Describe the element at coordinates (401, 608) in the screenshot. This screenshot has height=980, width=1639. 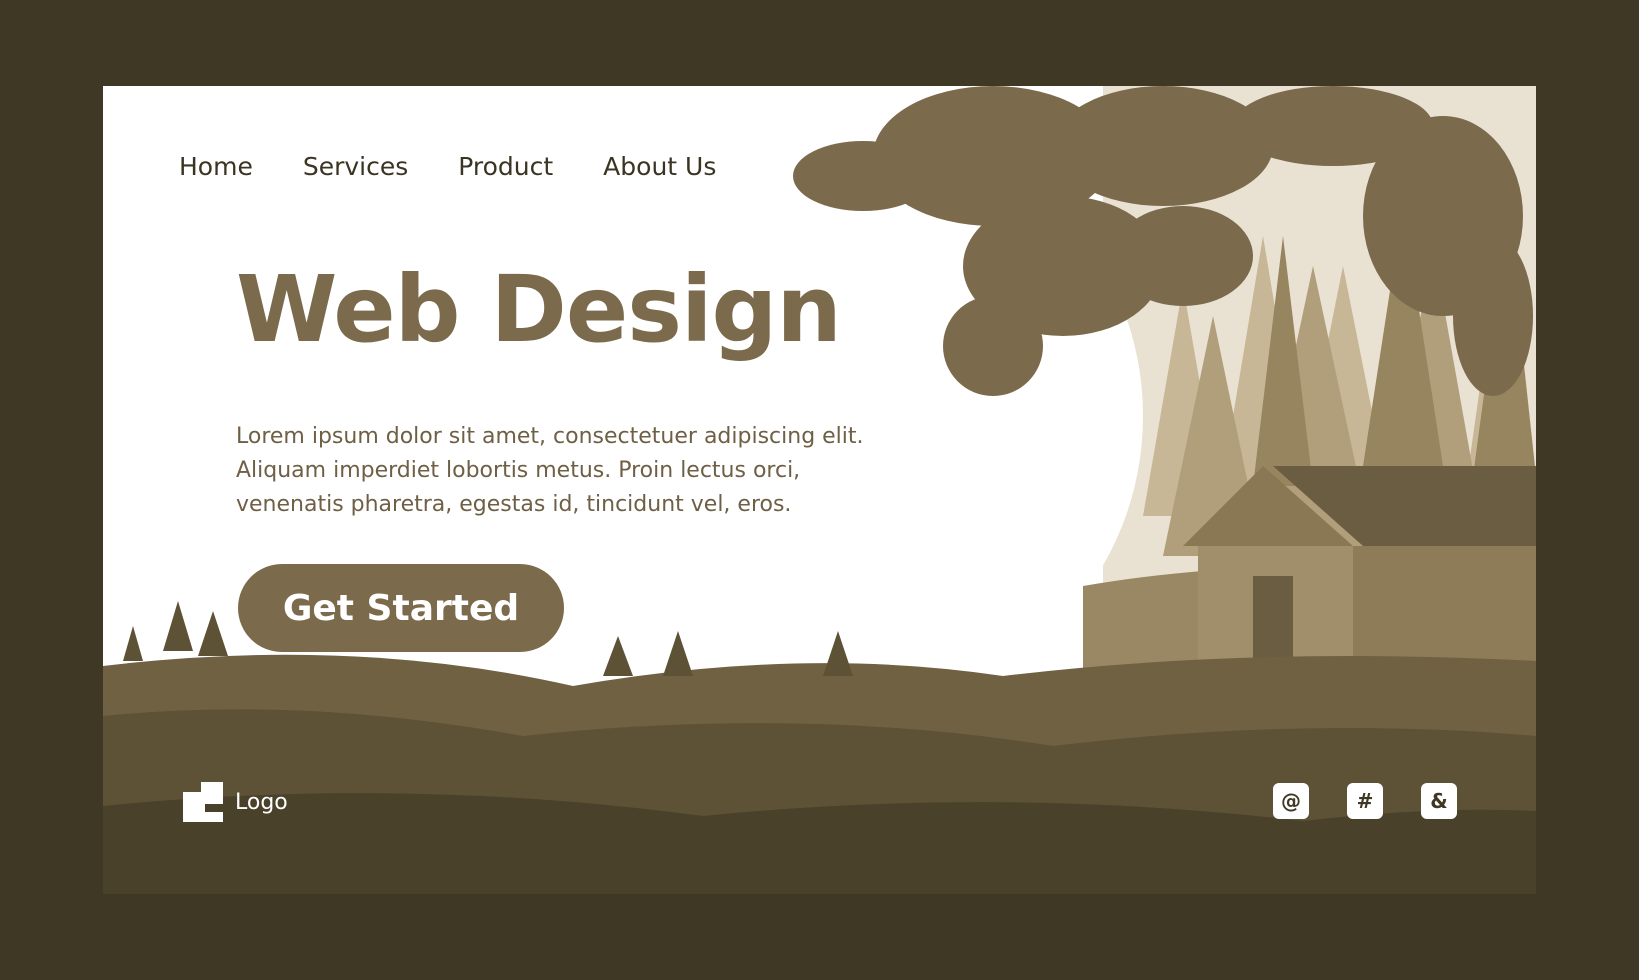
I see `get-started-button: Get Started` at that location.